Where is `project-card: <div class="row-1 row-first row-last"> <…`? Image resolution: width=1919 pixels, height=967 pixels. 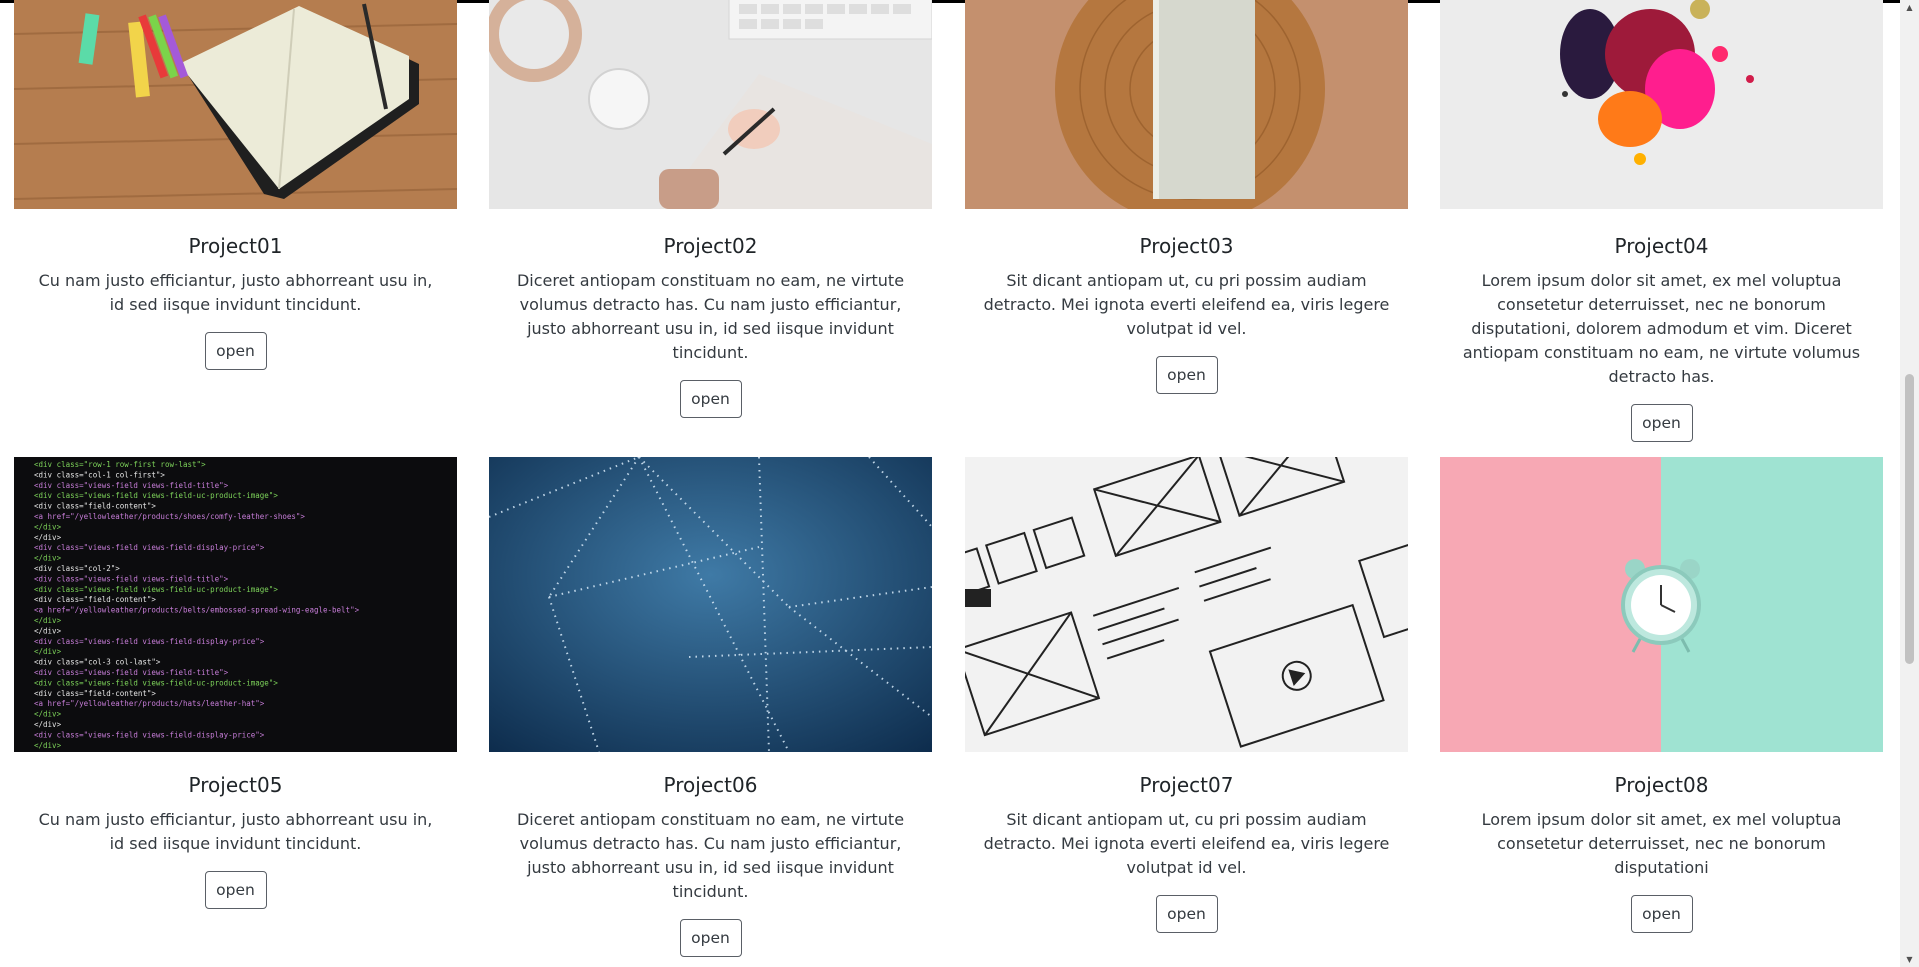 project-card: <div class="row-1 row-first row-last"> <… is located at coordinates (235, 683).